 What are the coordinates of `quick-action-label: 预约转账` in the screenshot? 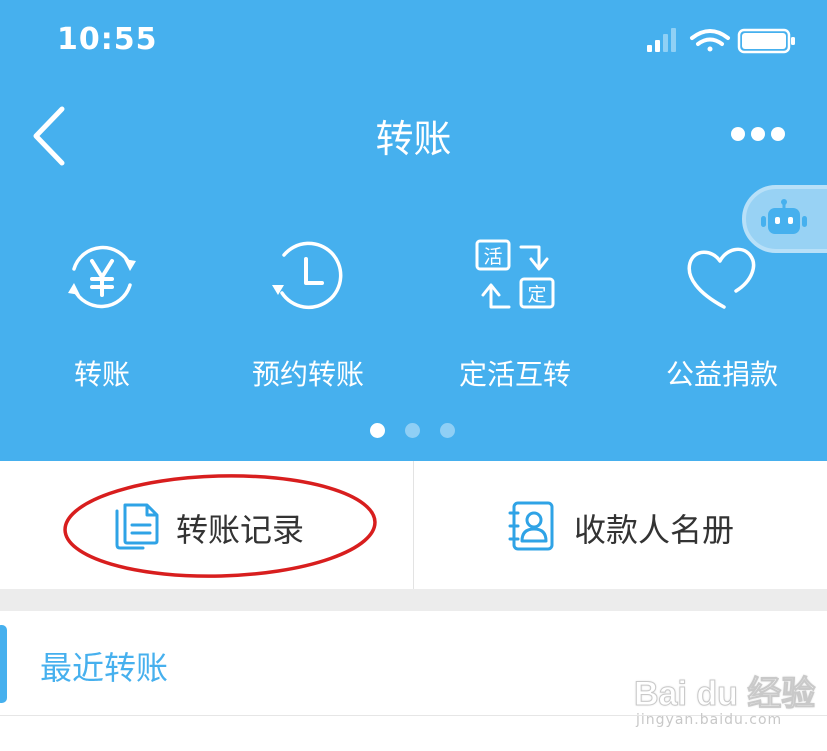 It's located at (307, 374).